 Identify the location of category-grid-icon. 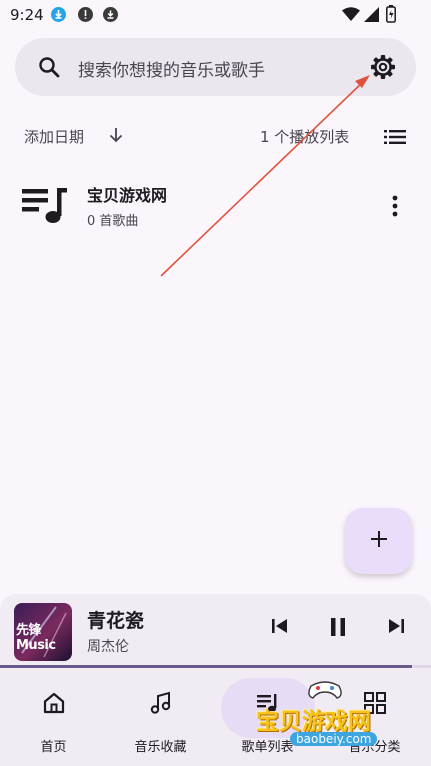
(375, 705).